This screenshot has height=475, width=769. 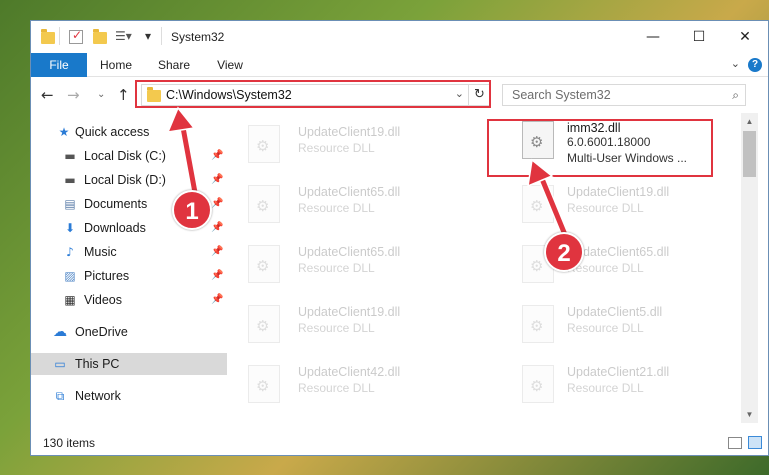 I want to click on computer-icon: ▭, so click(x=60, y=364).